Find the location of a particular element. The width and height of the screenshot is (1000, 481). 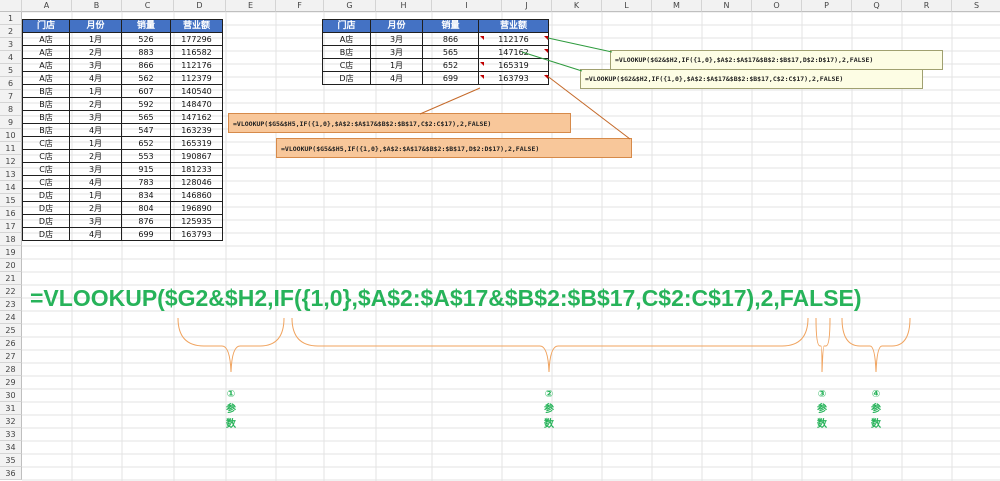

argument-braces is located at coordinates (544, 345).